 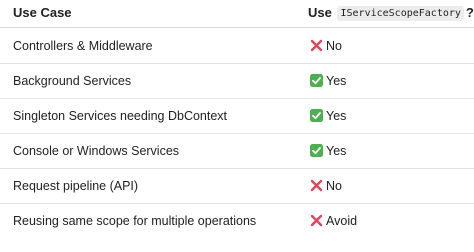 I want to click on use-case-cell: Console or Windows Services, so click(x=96, y=151).